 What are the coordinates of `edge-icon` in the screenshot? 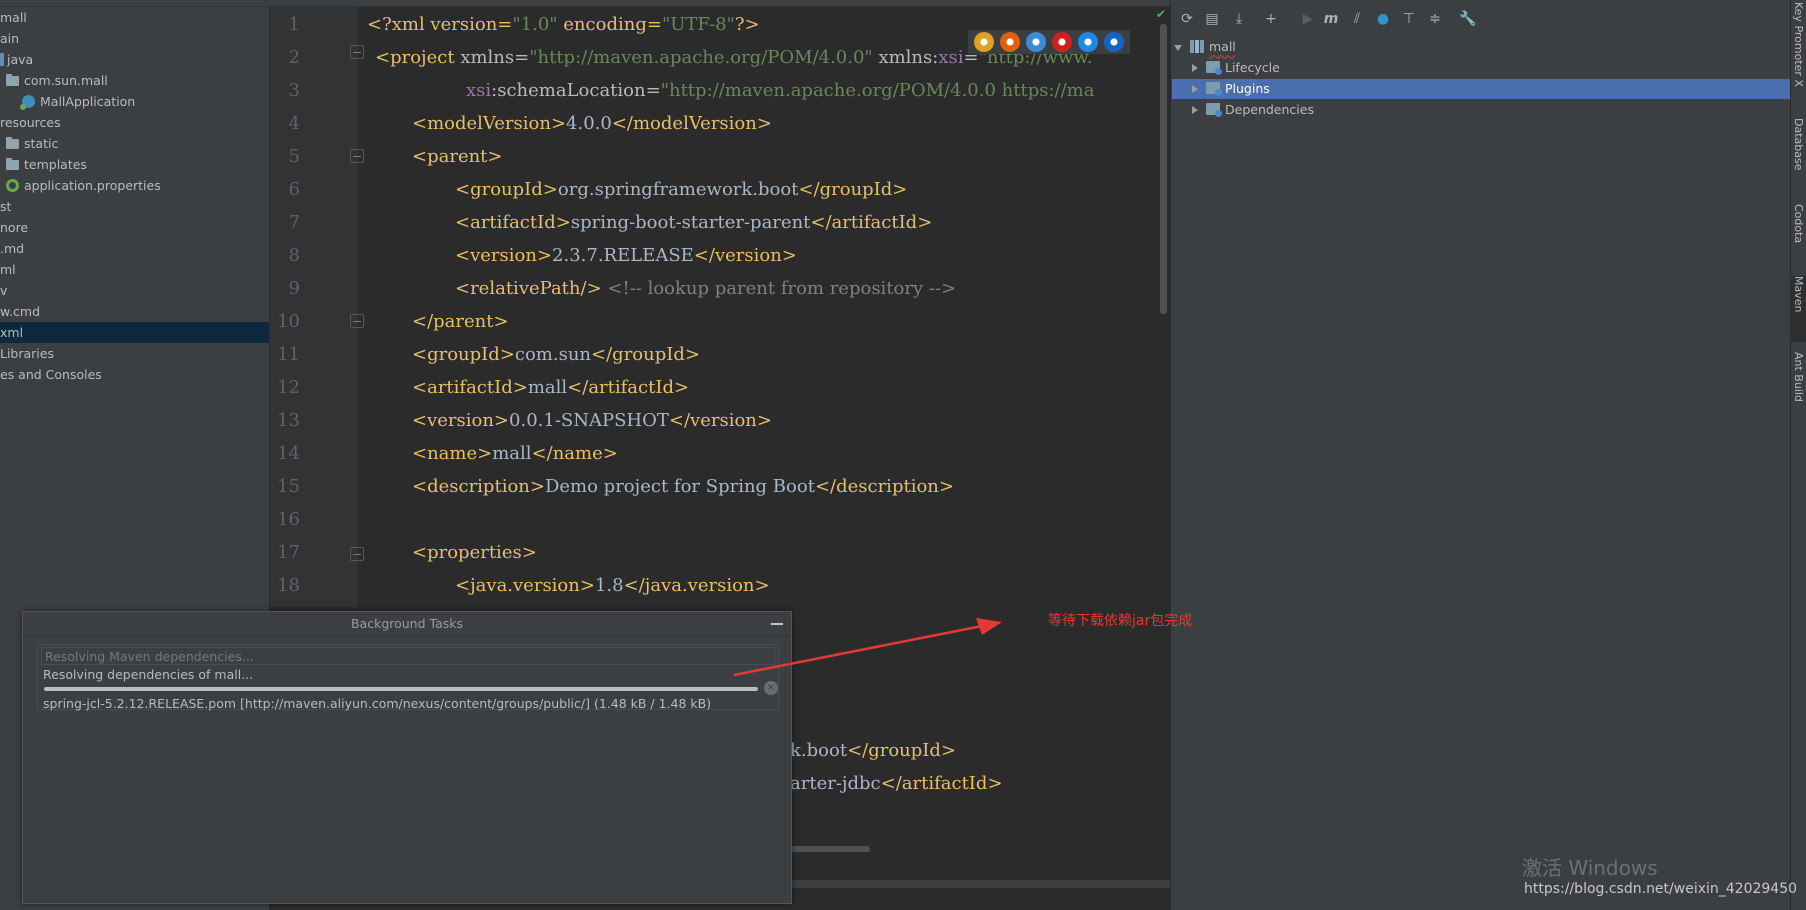 It's located at (1114, 42).